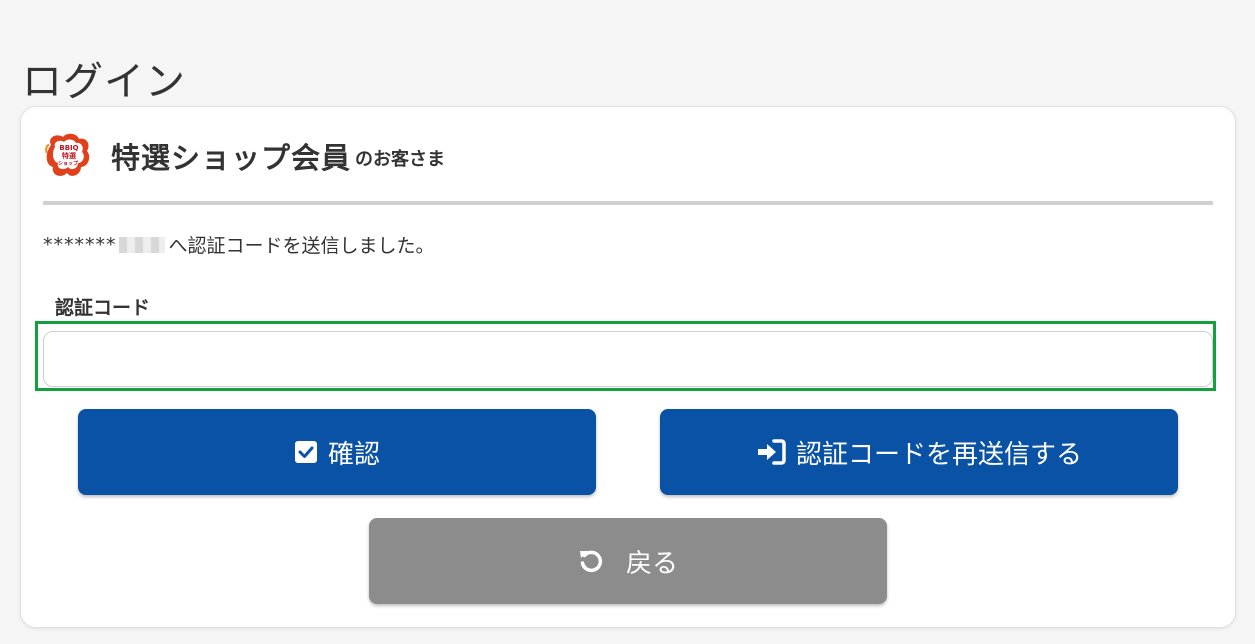 Image resolution: width=1255 pixels, height=644 pixels. I want to click on svg-text: 特選, so click(69, 155).